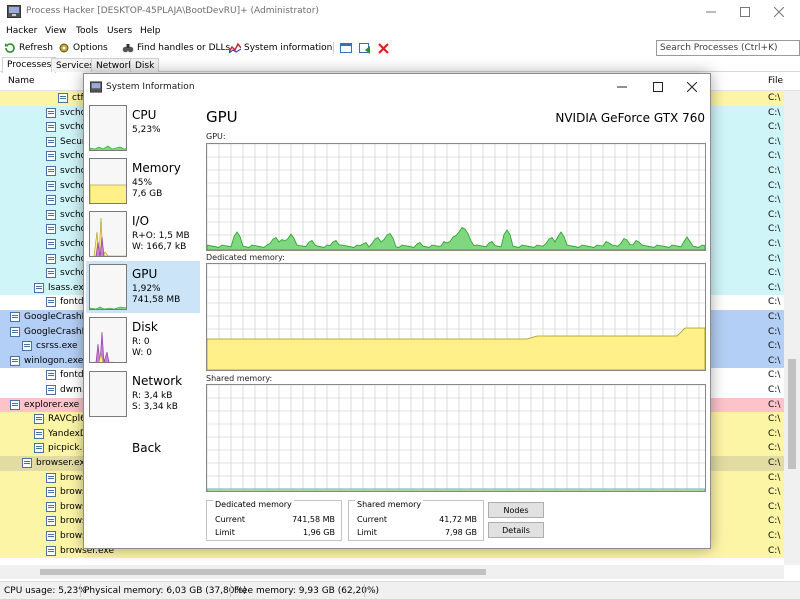  What do you see at coordinates (389, 504) in the screenshot?
I see `shared-memory-box-title: Shared memory` at bounding box center [389, 504].